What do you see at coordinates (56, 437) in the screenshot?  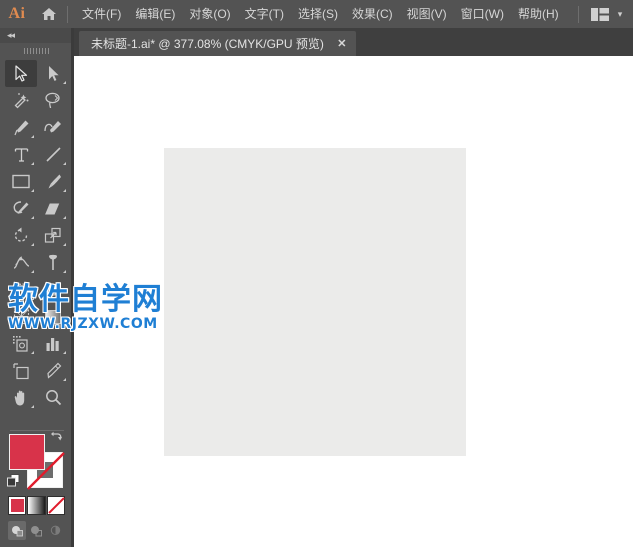 I see `swap-fill-stroke-icon` at bounding box center [56, 437].